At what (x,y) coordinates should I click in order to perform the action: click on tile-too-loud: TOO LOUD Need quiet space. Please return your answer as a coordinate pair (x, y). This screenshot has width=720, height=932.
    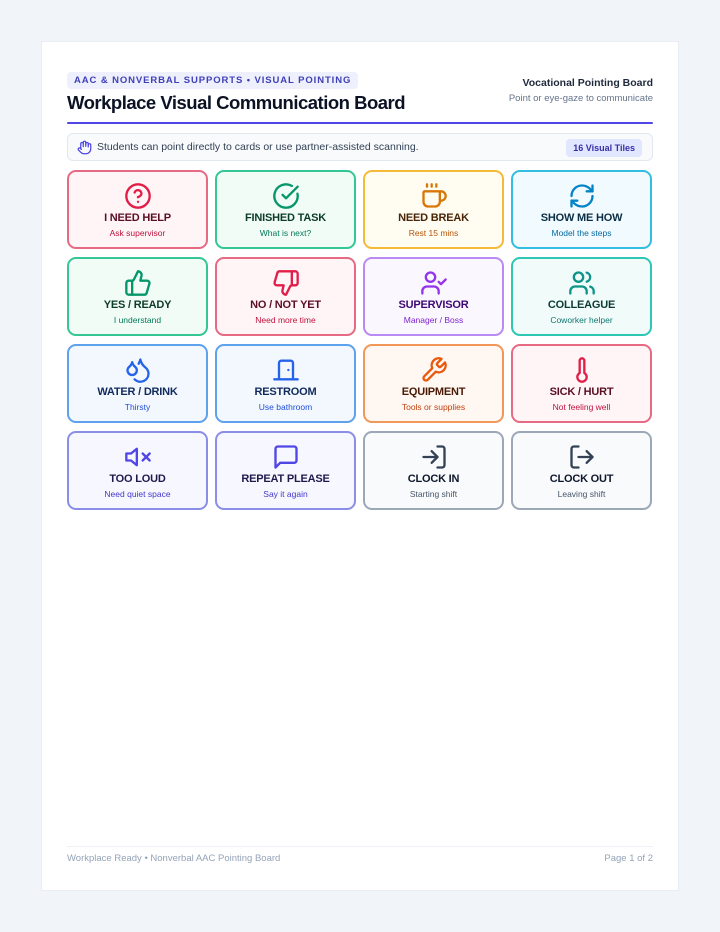
    Looking at the image, I should click on (137, 470).